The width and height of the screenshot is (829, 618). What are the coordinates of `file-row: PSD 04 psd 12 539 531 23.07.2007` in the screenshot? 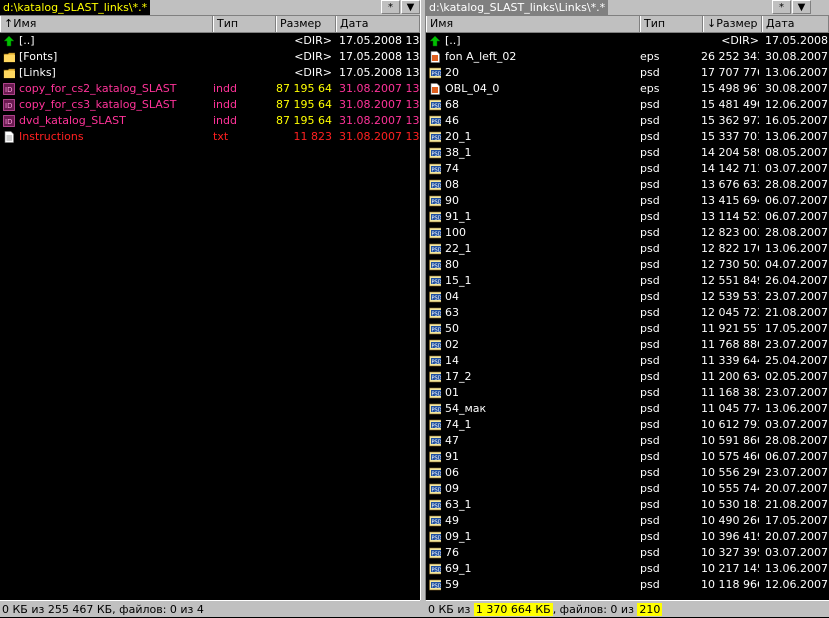 It's located at (627, 297).